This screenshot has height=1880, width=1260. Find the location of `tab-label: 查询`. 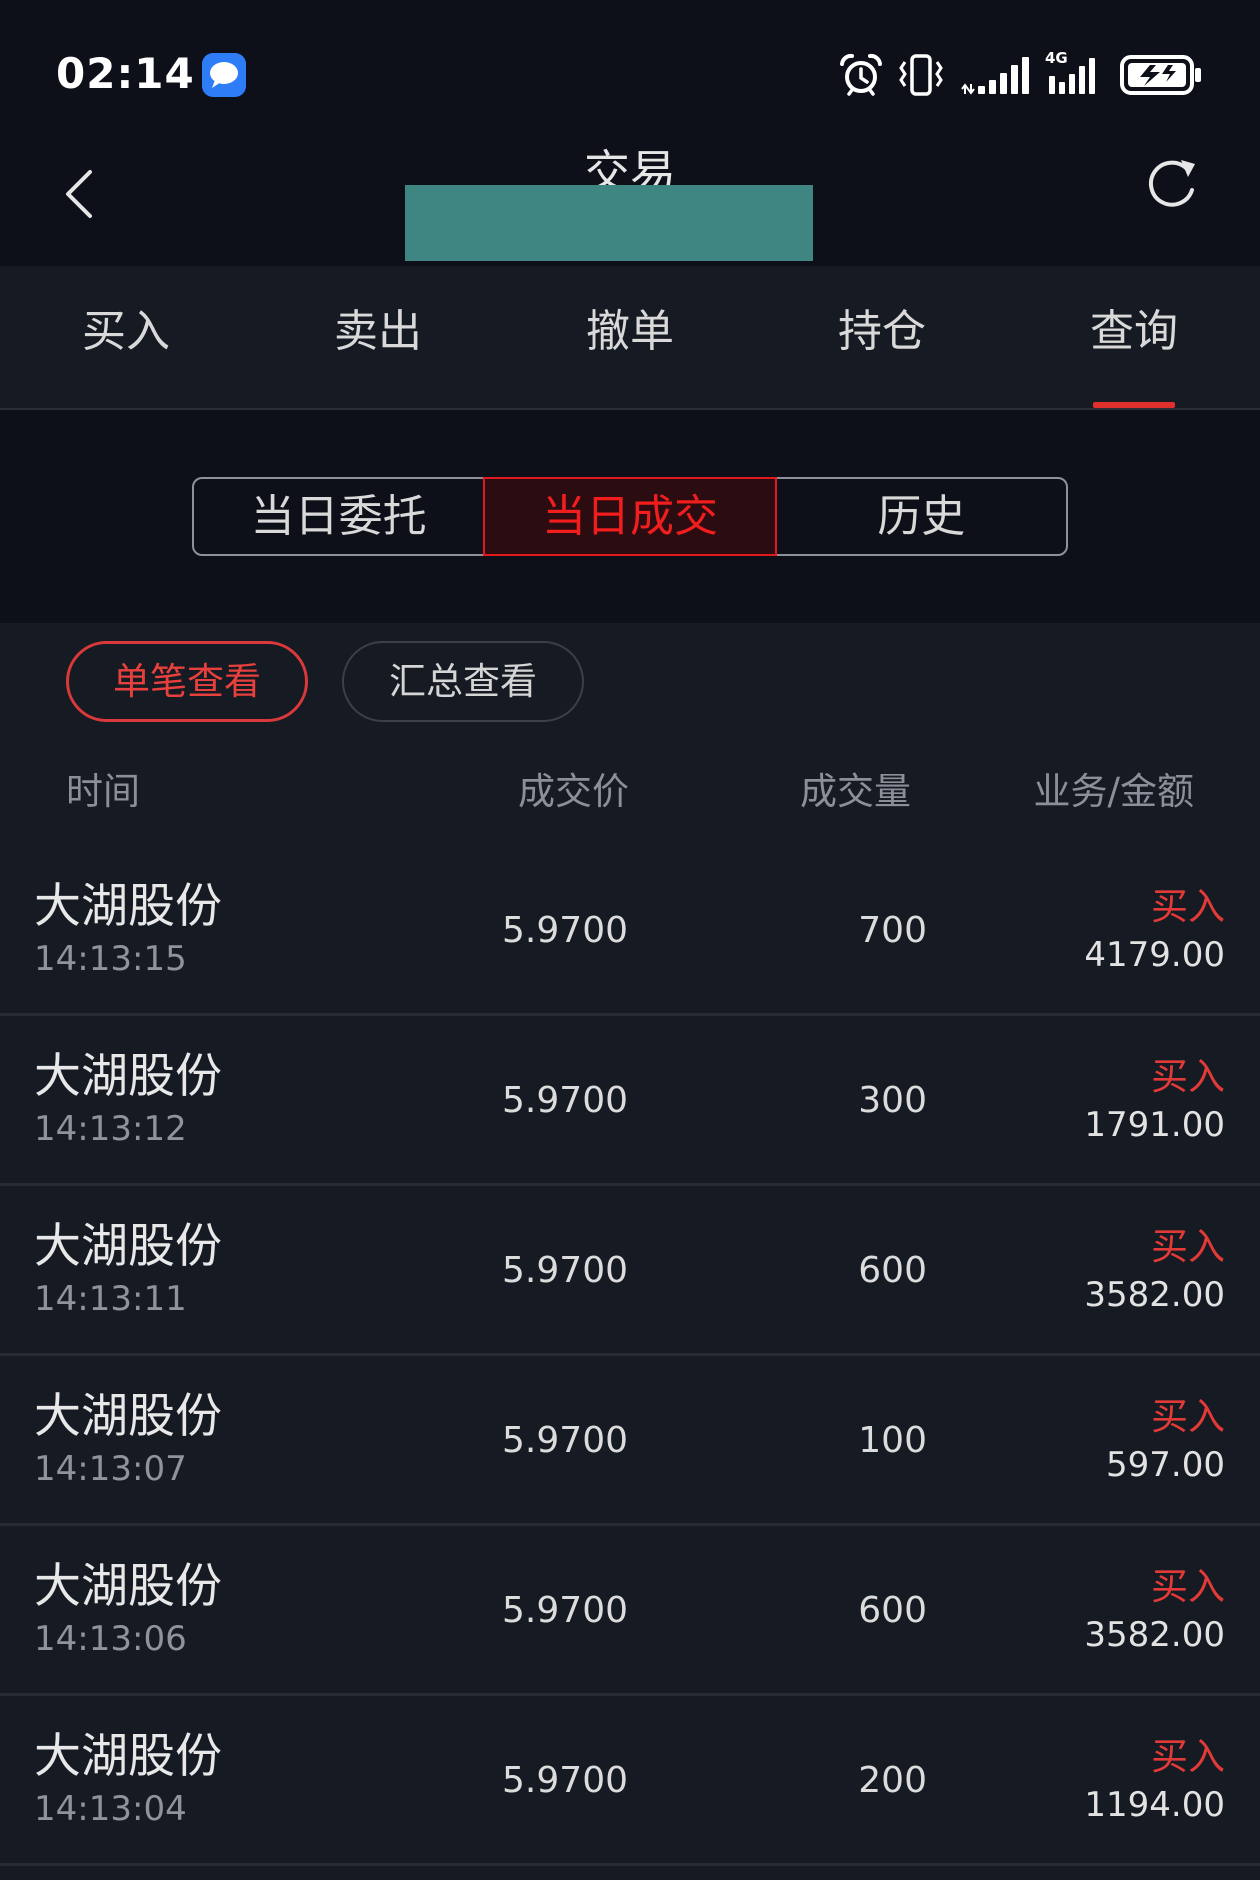

tab-label: 查询 is located at coordinates (1134, 331).